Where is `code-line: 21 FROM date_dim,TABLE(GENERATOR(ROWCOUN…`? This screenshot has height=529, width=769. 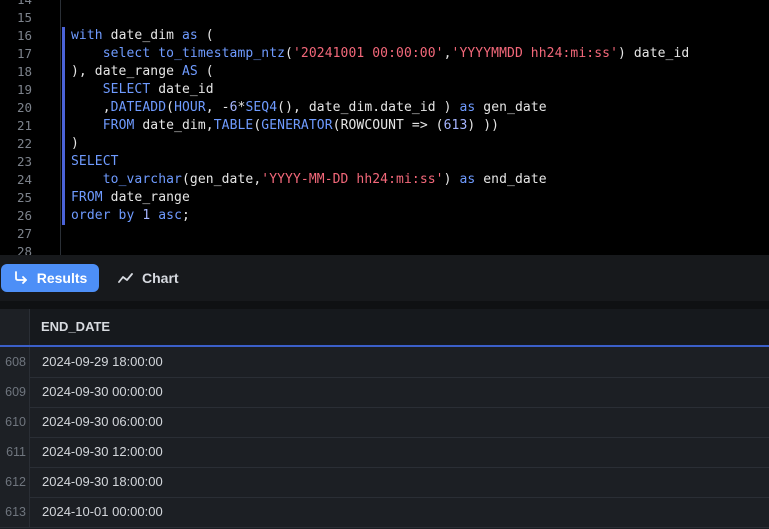 code-line: 21 FROM date_dim,TABLE(GENERATOR(ROWCOUN… is located at coordinates (384, 126).